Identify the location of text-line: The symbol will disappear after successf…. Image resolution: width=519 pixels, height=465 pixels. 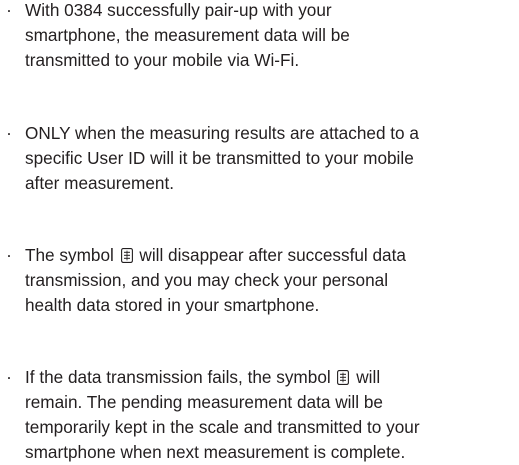
(272, 255).